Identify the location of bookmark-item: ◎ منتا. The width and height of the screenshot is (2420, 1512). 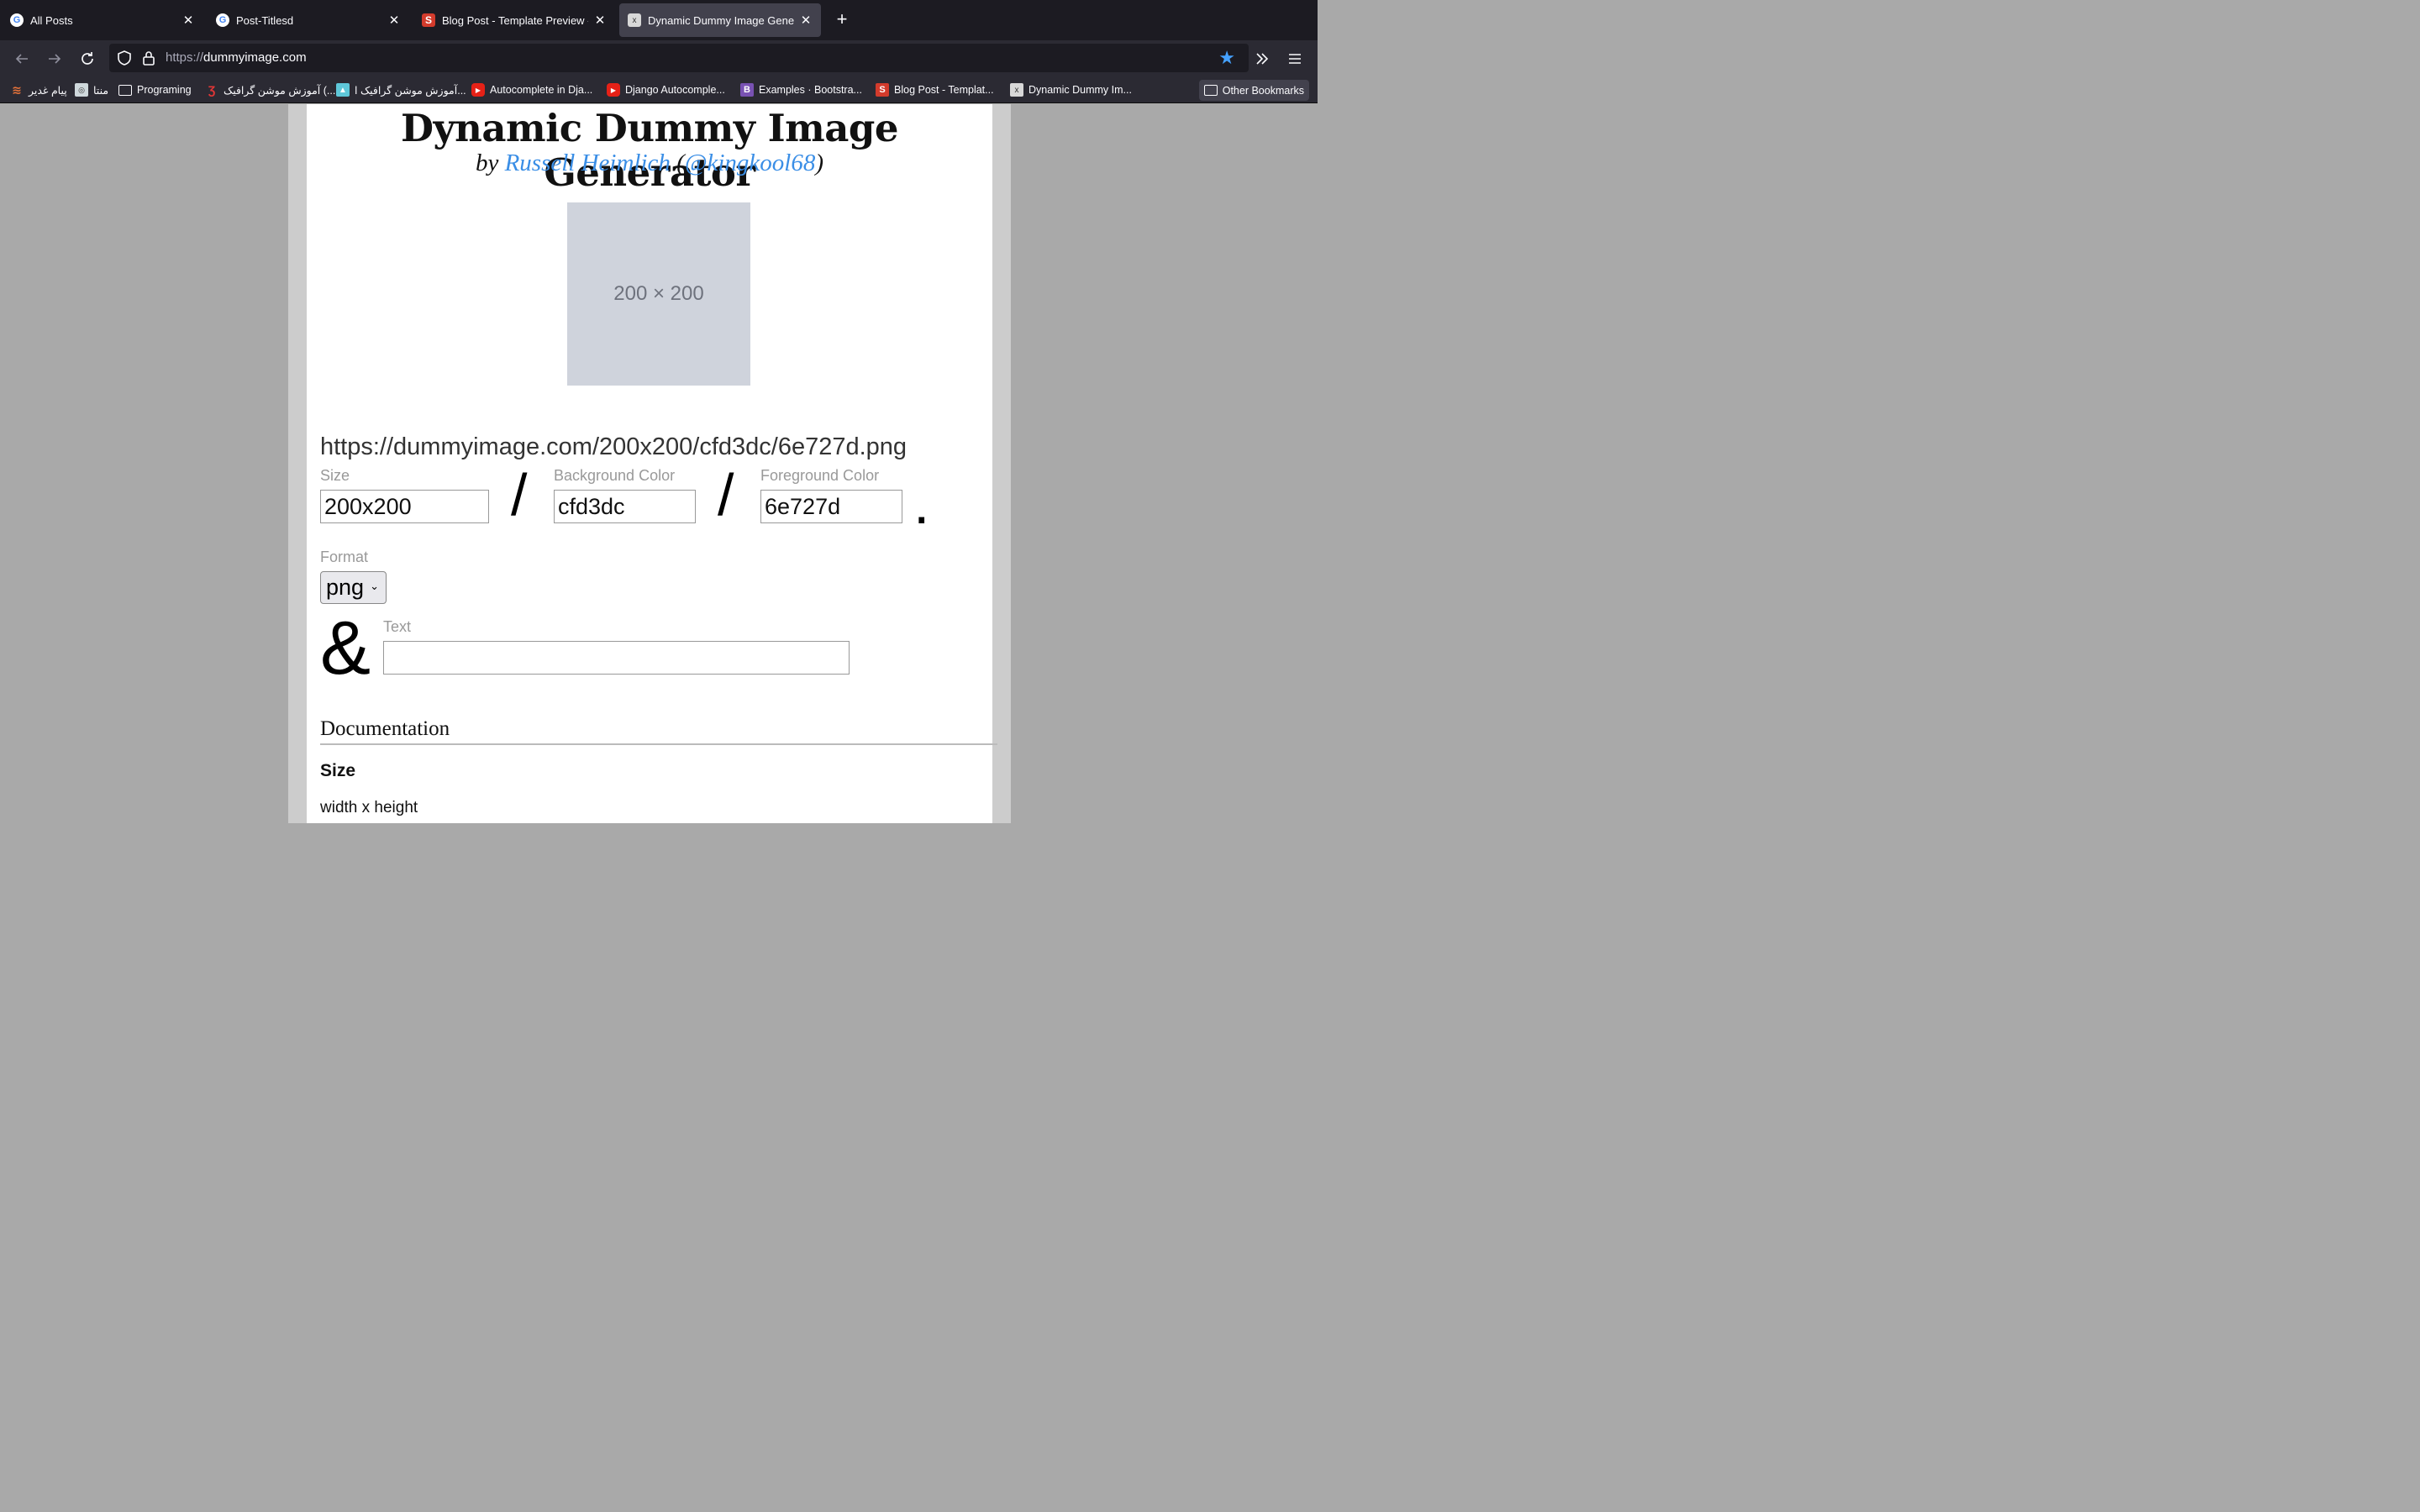
(92, 89).